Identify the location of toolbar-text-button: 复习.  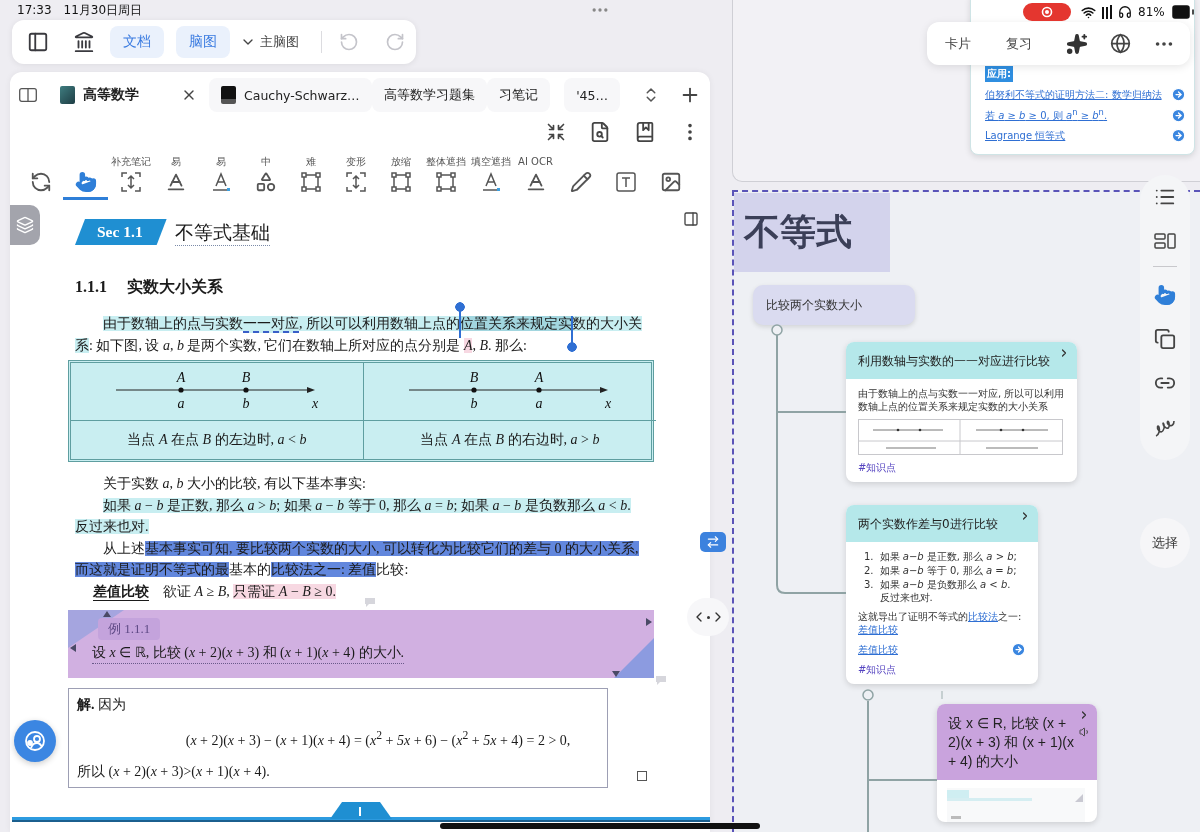
(1019, 43).